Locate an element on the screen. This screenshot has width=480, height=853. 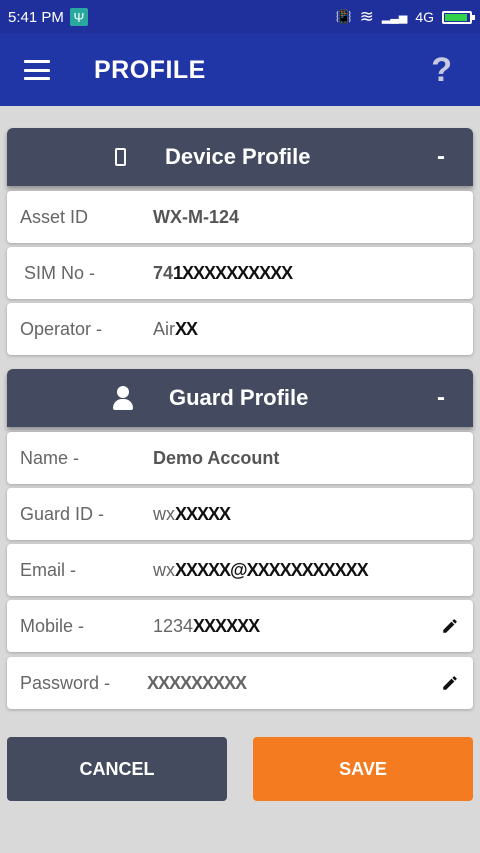
status-time: 5:41 PM is located at coordinates (36, 17).